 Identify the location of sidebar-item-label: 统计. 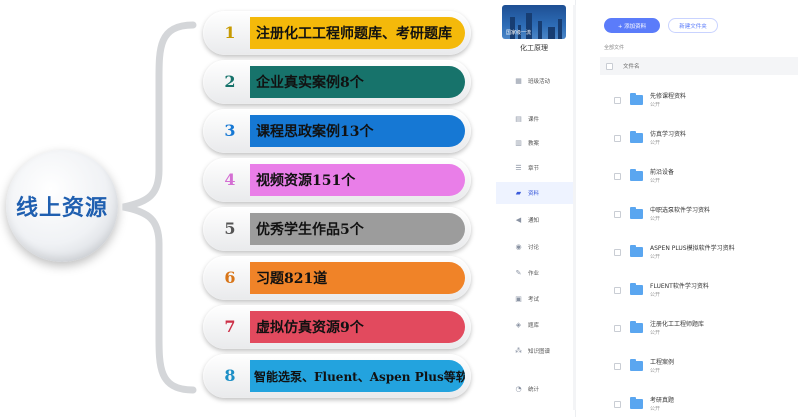
(534, 390).